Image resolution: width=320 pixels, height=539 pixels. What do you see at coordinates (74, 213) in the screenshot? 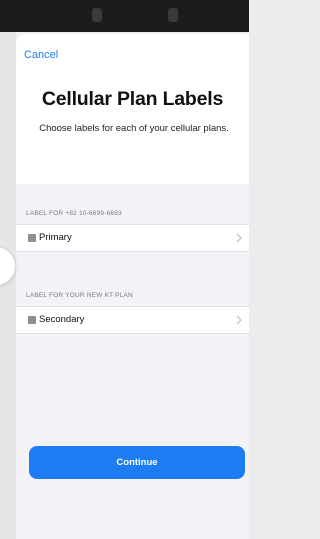
I see `section-label-primary: LABEL FOR +82 10-6699-6693` at bounding box center [74, 213].